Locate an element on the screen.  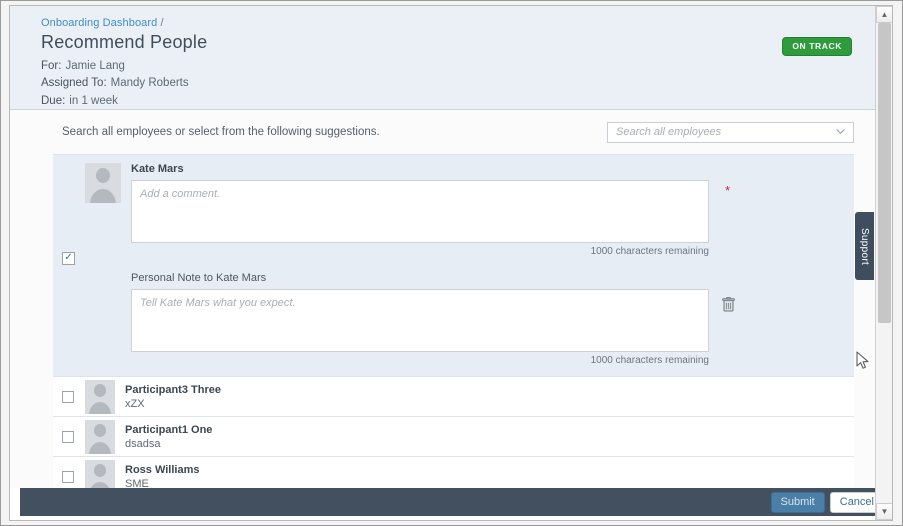
page-title: Recommend People is located at coordinates (124, 42).